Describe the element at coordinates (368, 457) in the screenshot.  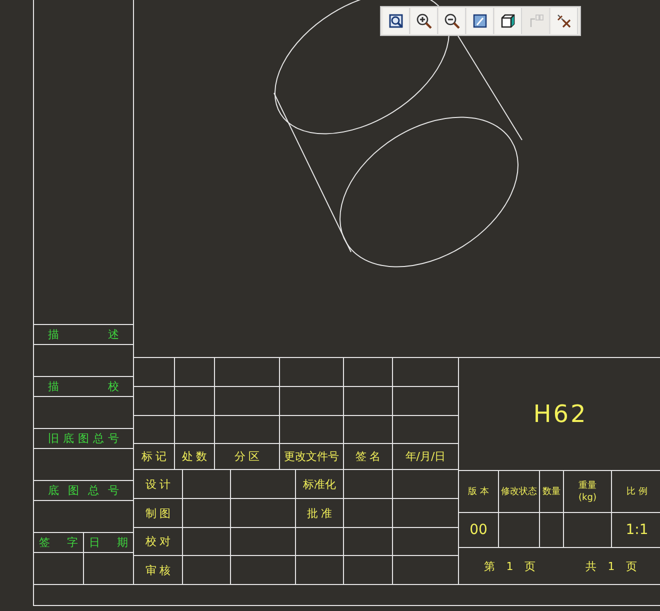
I see `column-header: 签 名` at that location.